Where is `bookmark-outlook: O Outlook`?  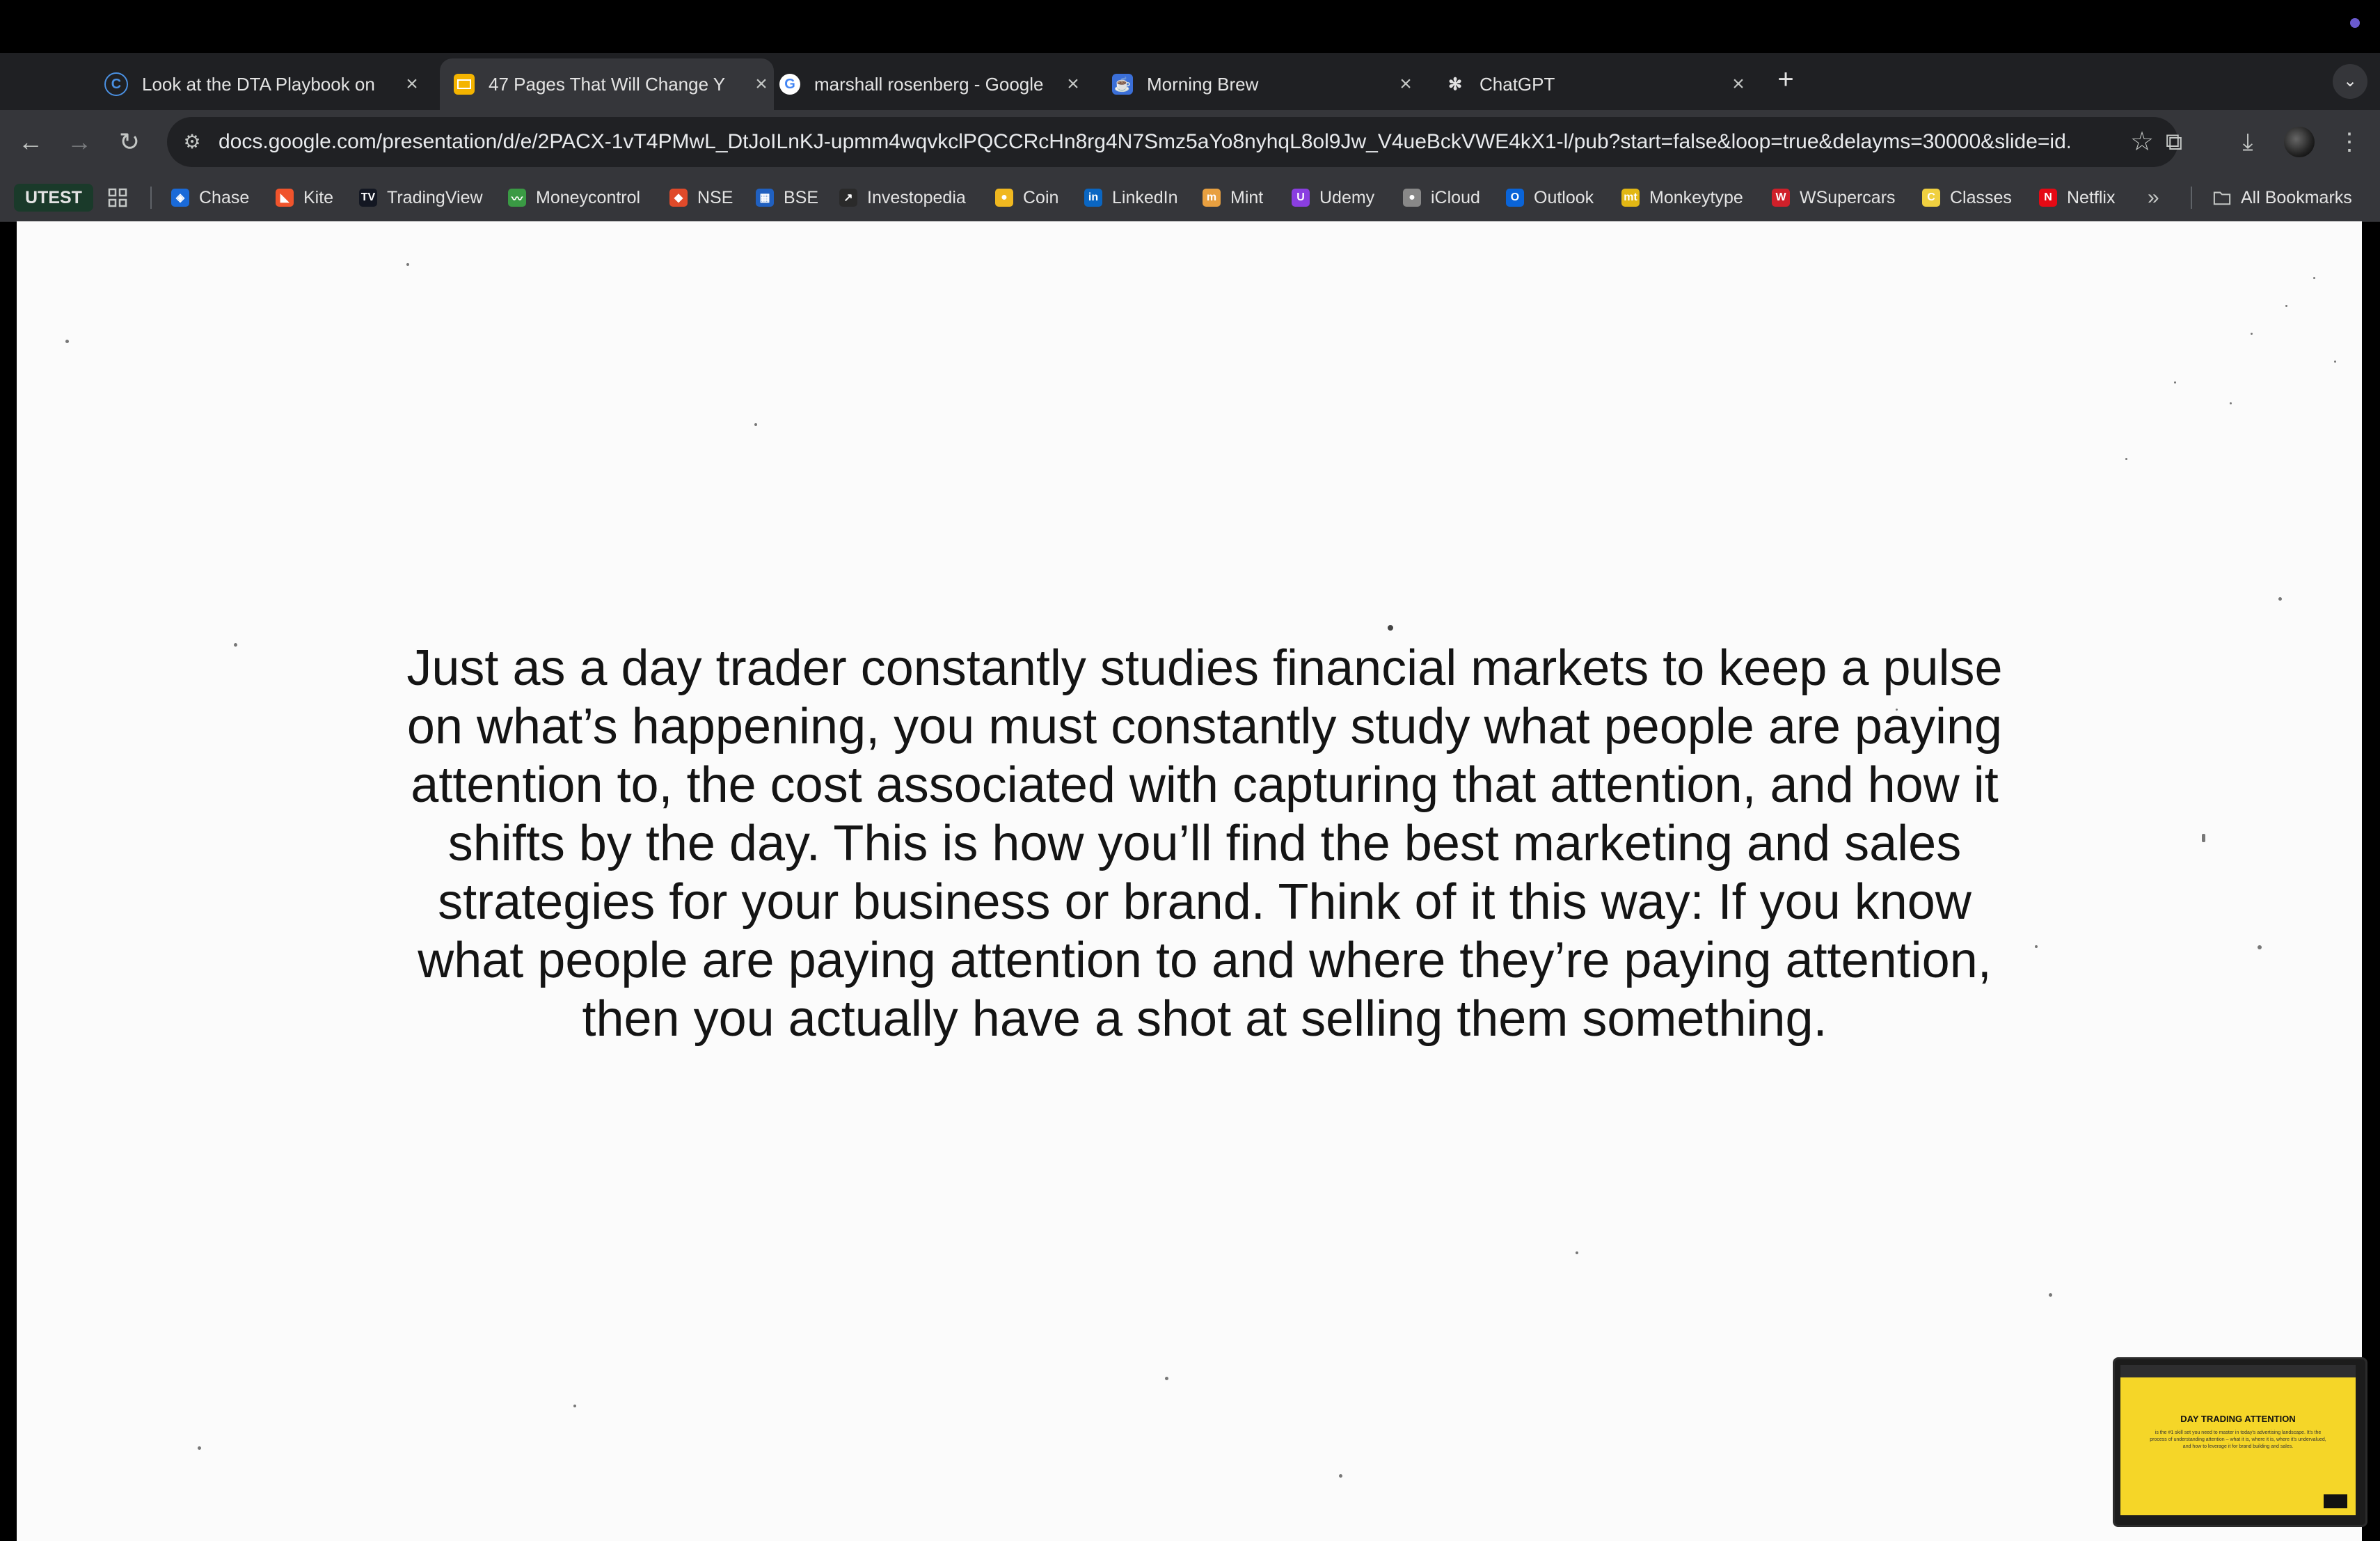 bookmark-outlook: O Outlook is located at coordinates (1550, 197).